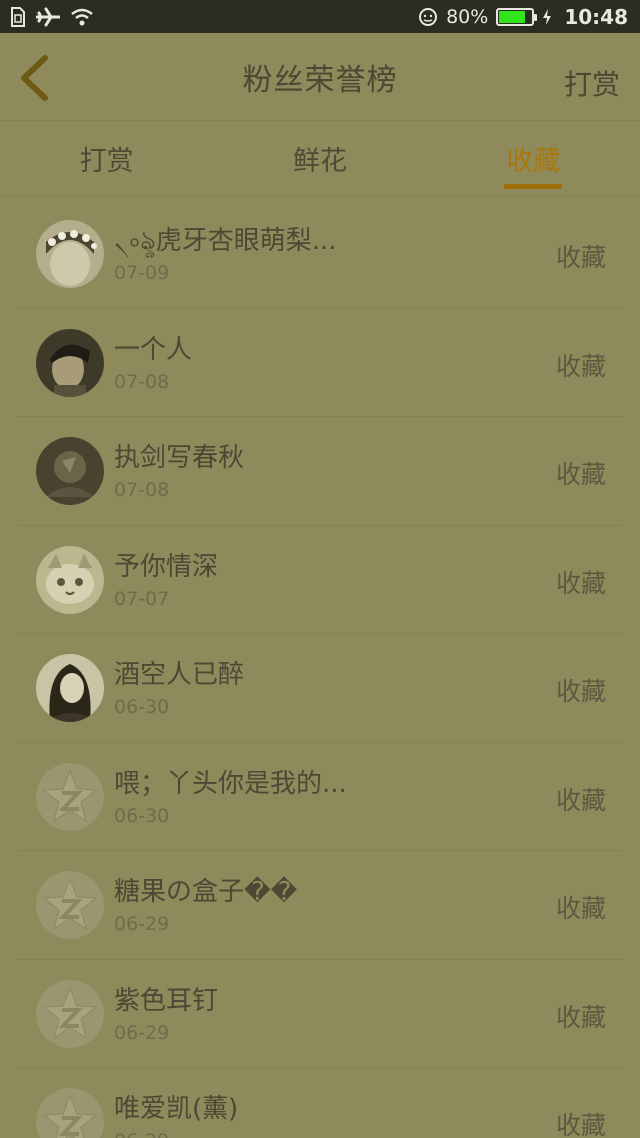  What do you see at coordinates (142, 598) in the screenshot?
I see `fan-date: 07-07` at bounding box center [142, 598].